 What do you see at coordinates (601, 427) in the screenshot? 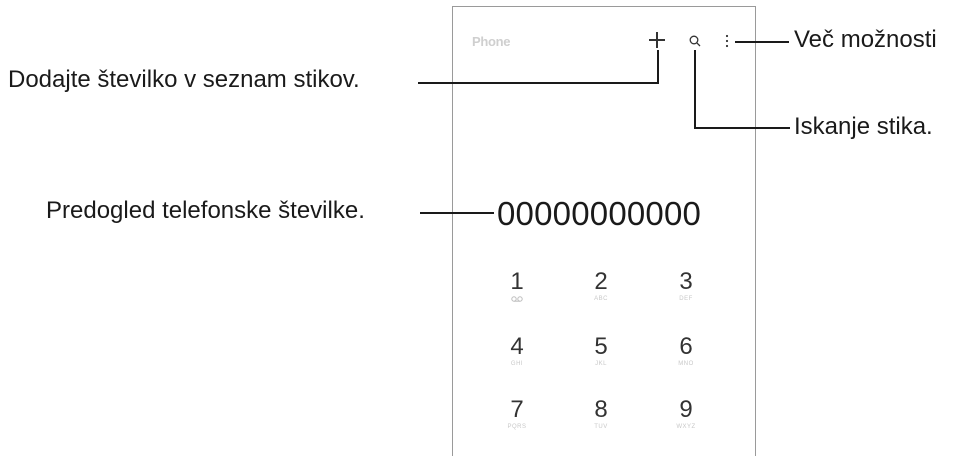
I see `key-letters: TUV` at bounding box center [601, 427].